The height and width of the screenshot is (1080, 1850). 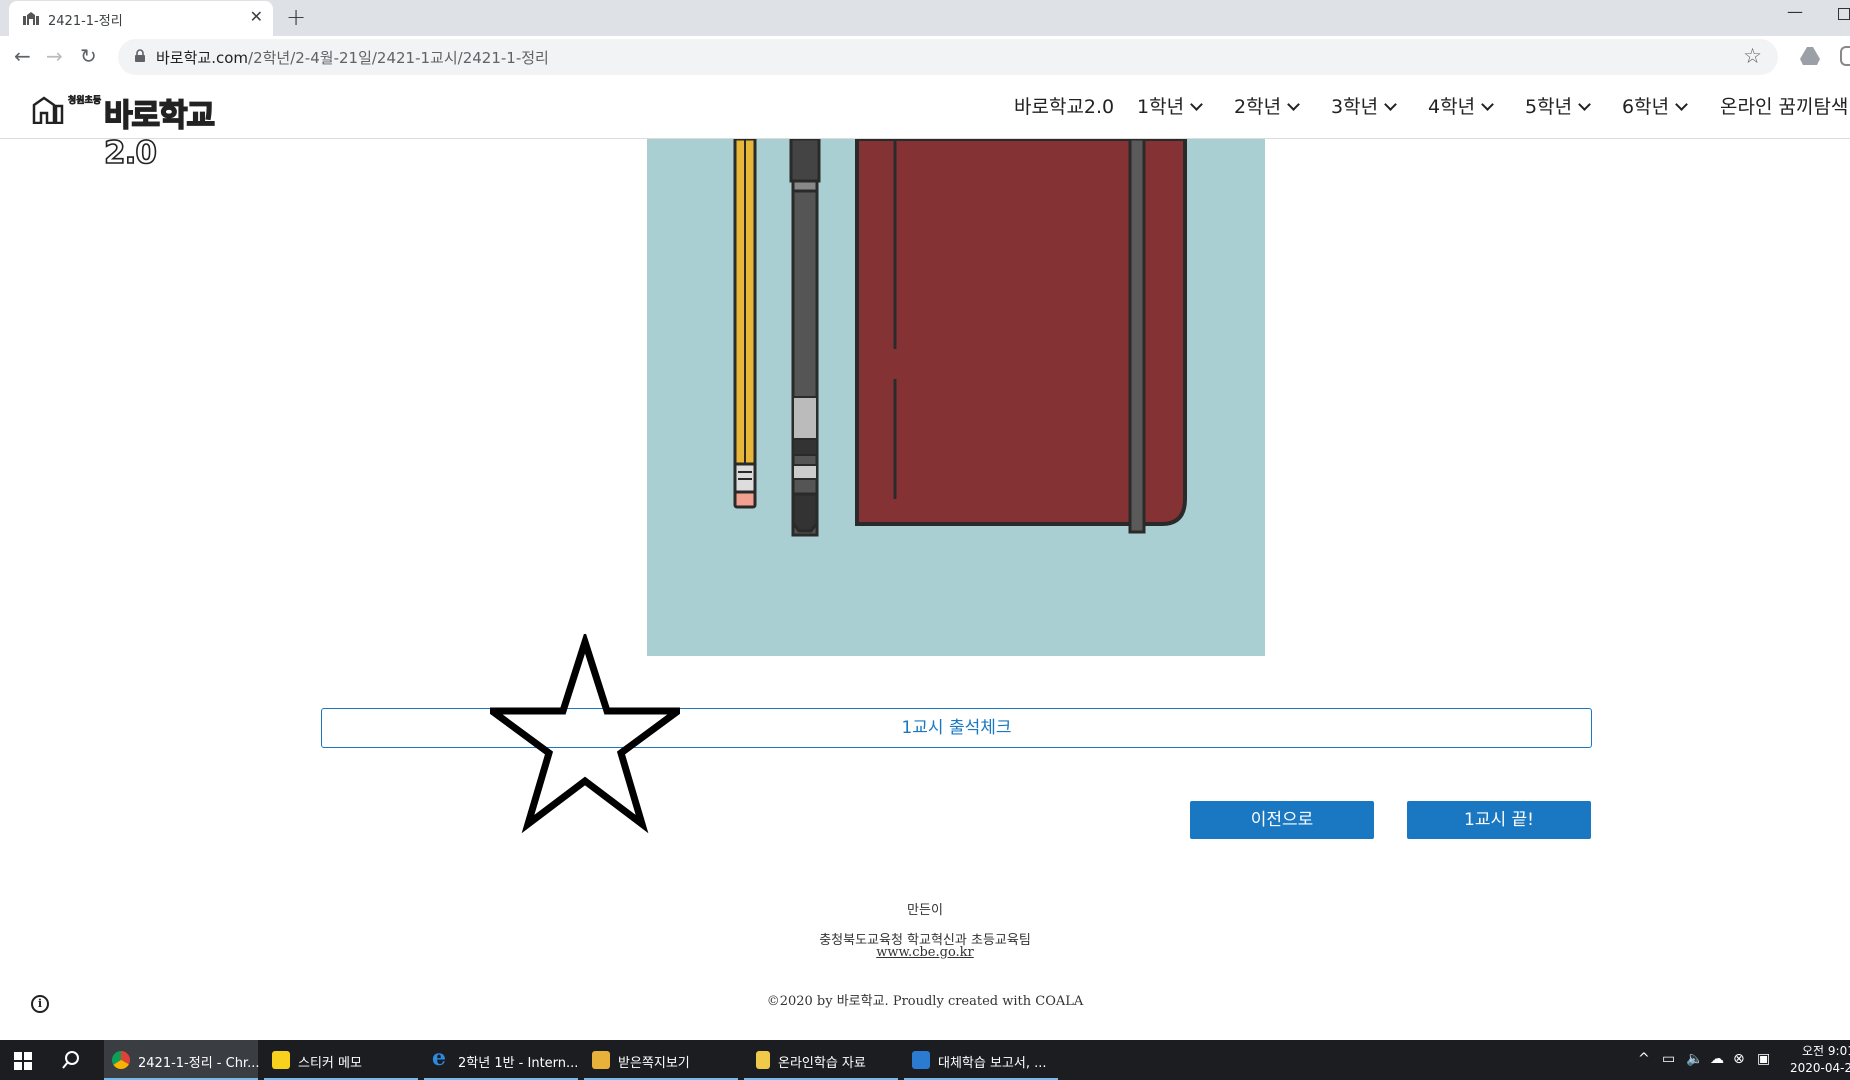 I want to click on back-arrow-icon: ←, so click(x=22, y=56).